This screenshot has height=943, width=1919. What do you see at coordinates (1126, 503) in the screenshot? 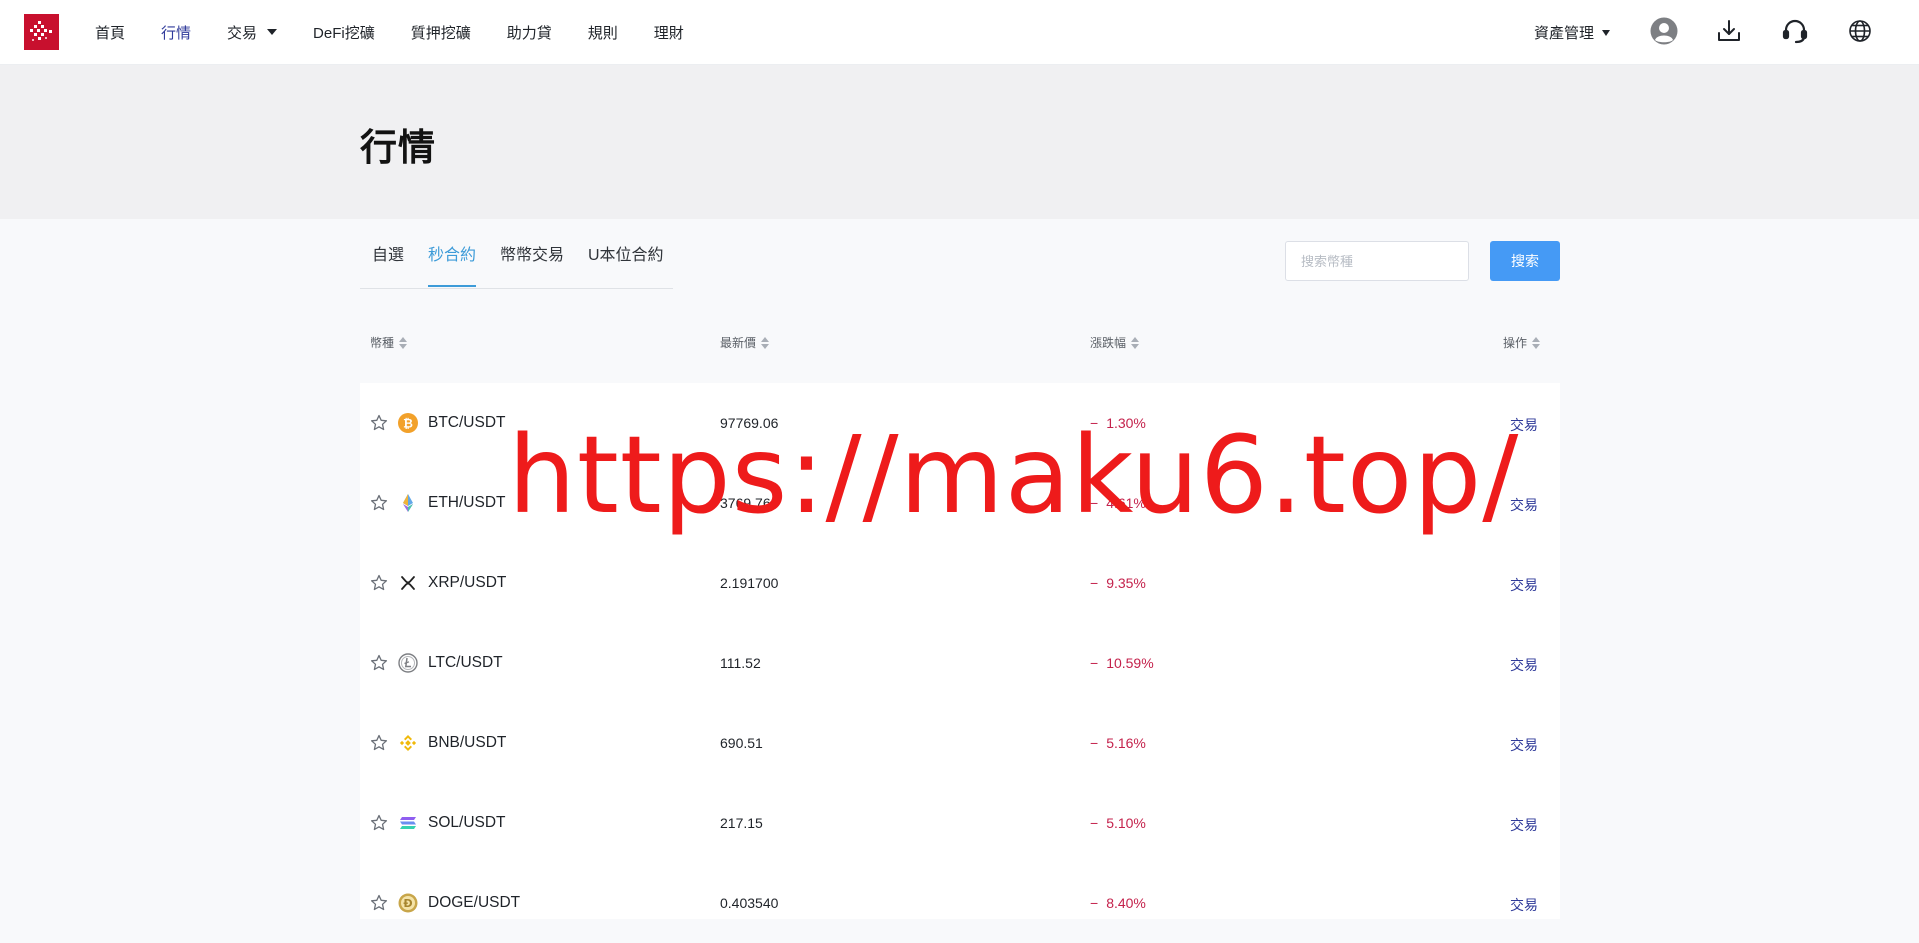
I see `change-percent: 4.61%` at bounding box center [1126, 503].